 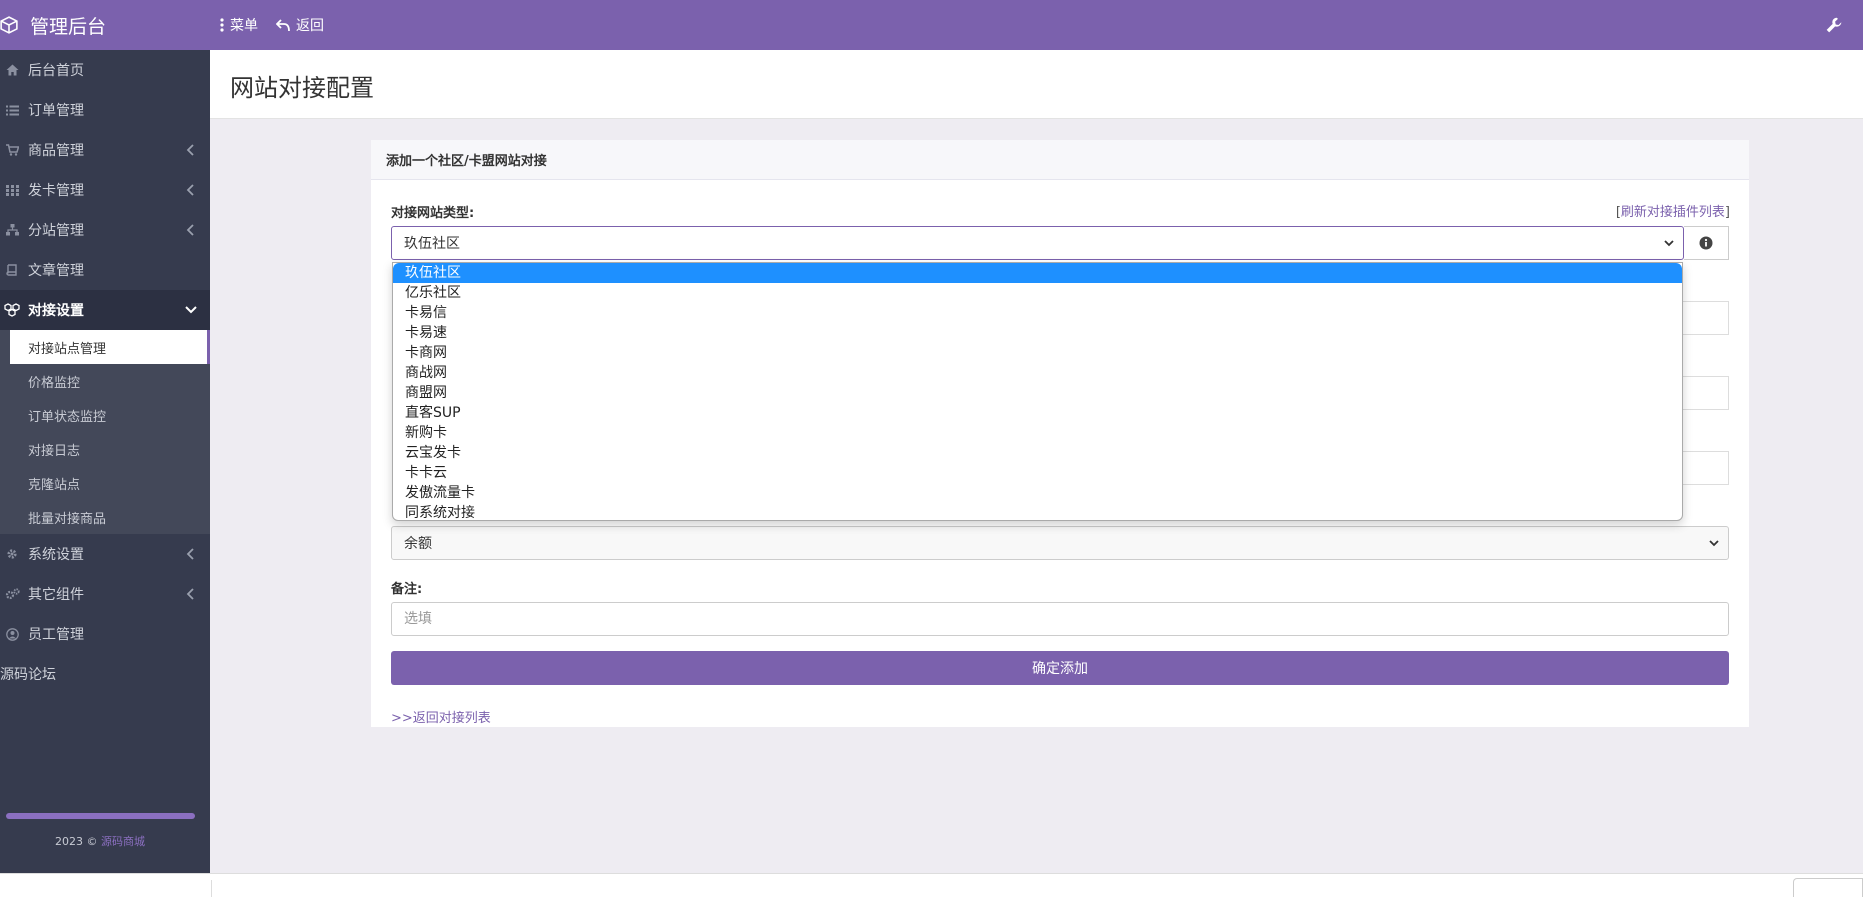 I want to click on top-nav: 菜单 返回, so click(x=272, y=25).